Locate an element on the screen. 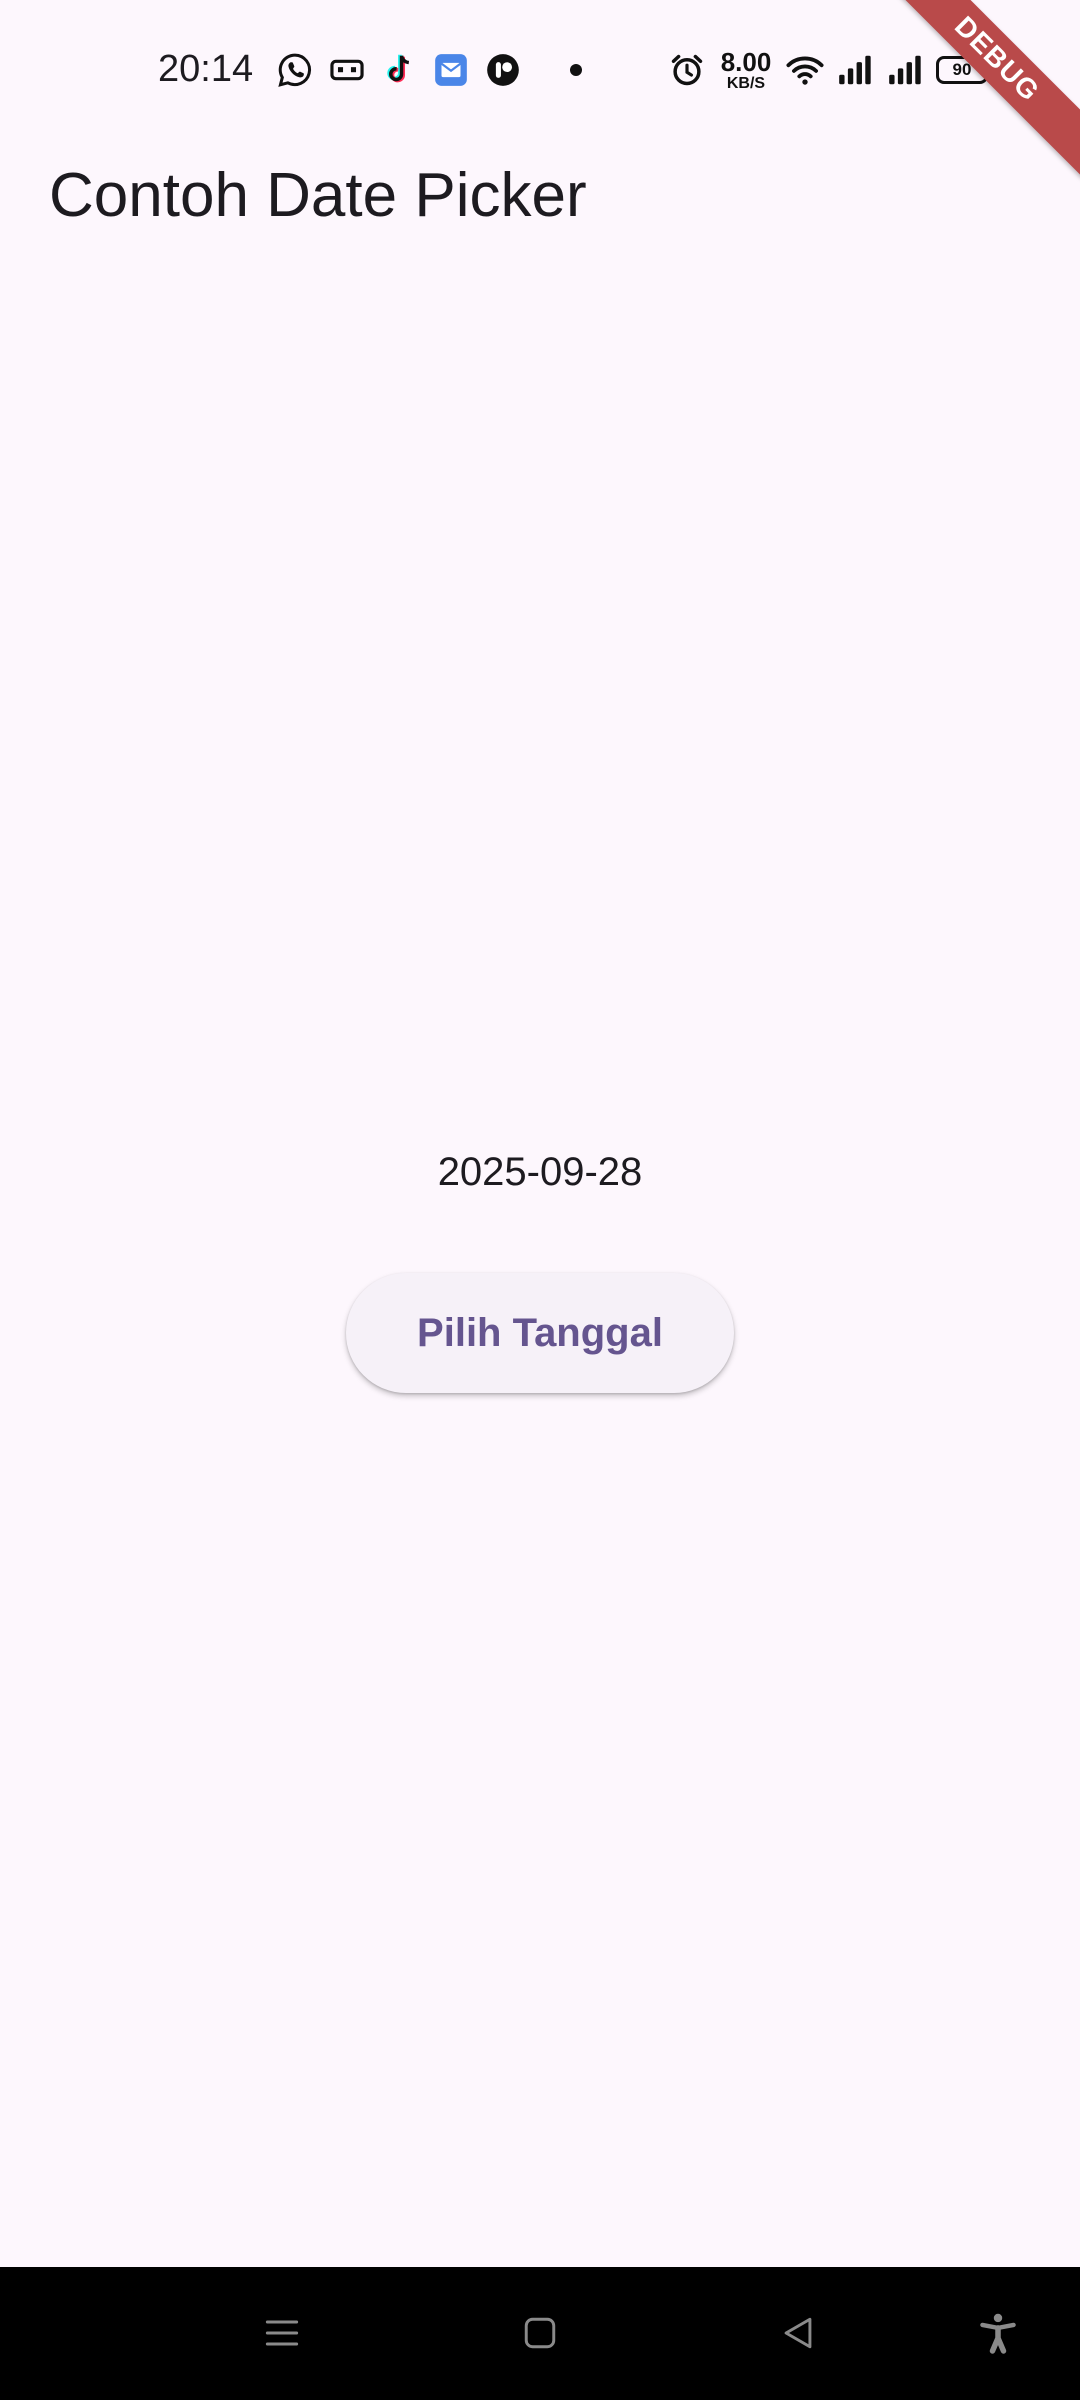  selected-date-text: 2025-09-28 is located at coordinates (540, 1172).